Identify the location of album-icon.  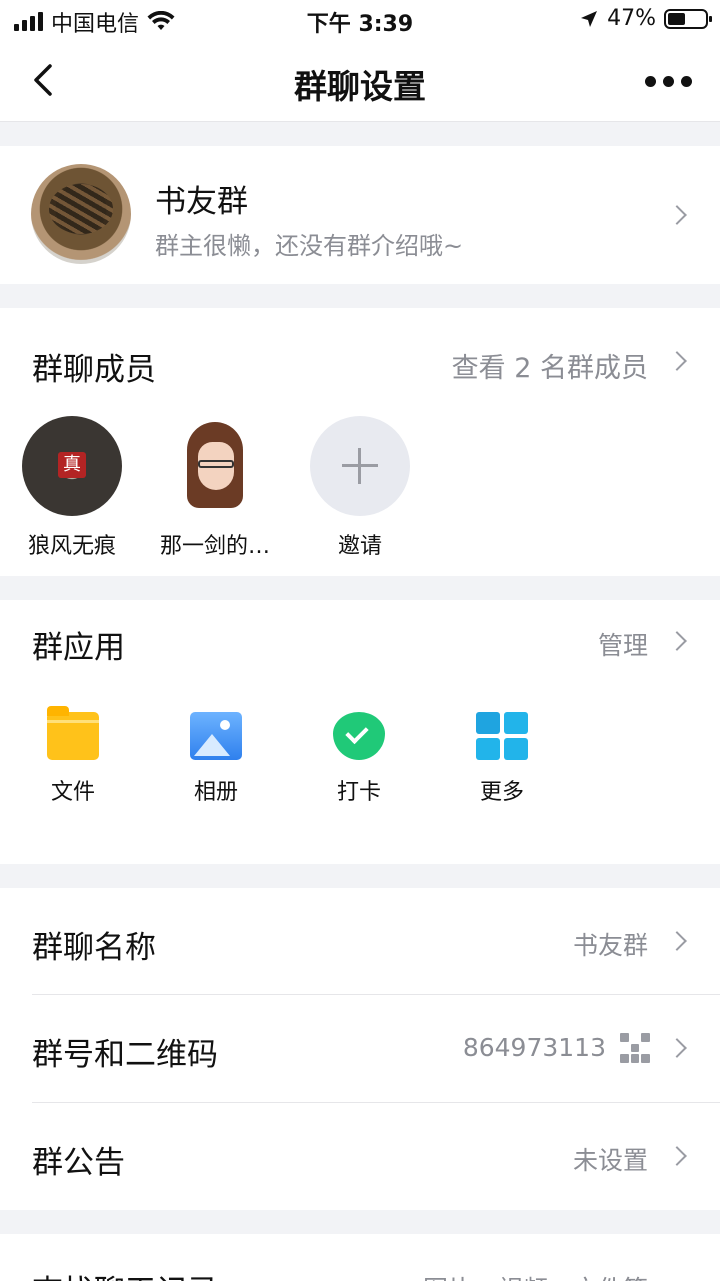
(216, 736).